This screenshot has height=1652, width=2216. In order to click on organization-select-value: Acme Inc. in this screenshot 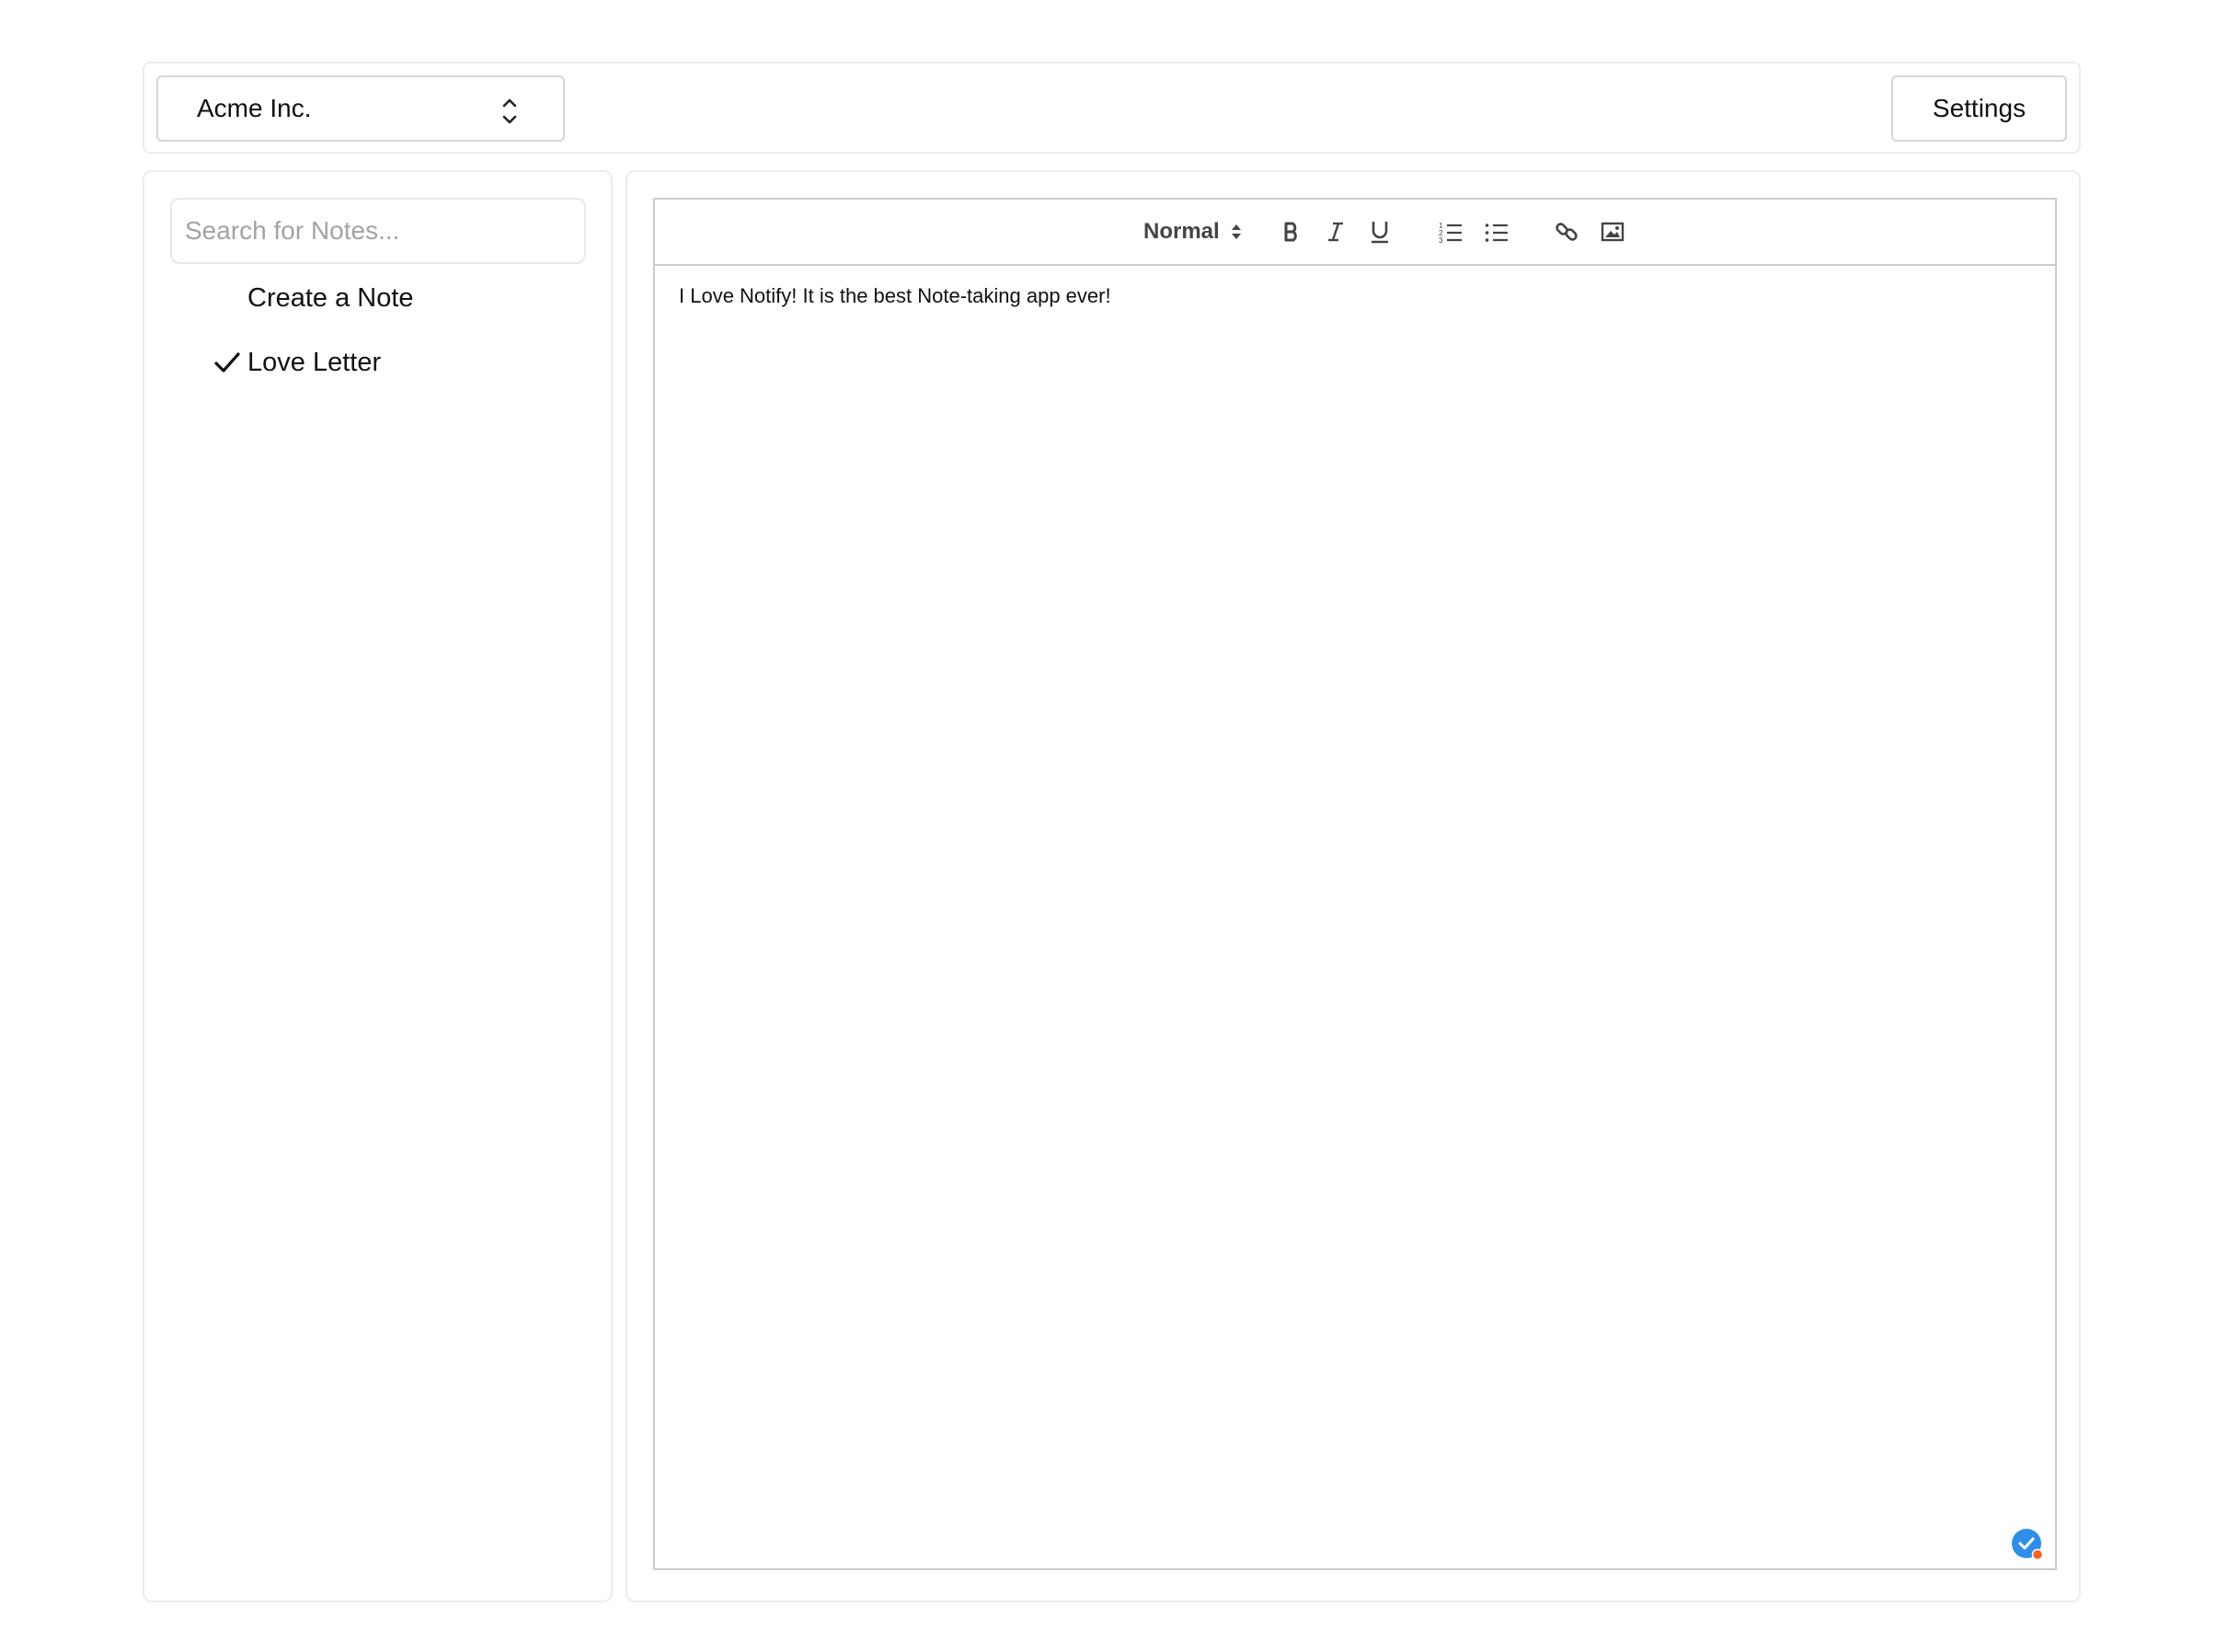, I will do `click(254, 108)`.